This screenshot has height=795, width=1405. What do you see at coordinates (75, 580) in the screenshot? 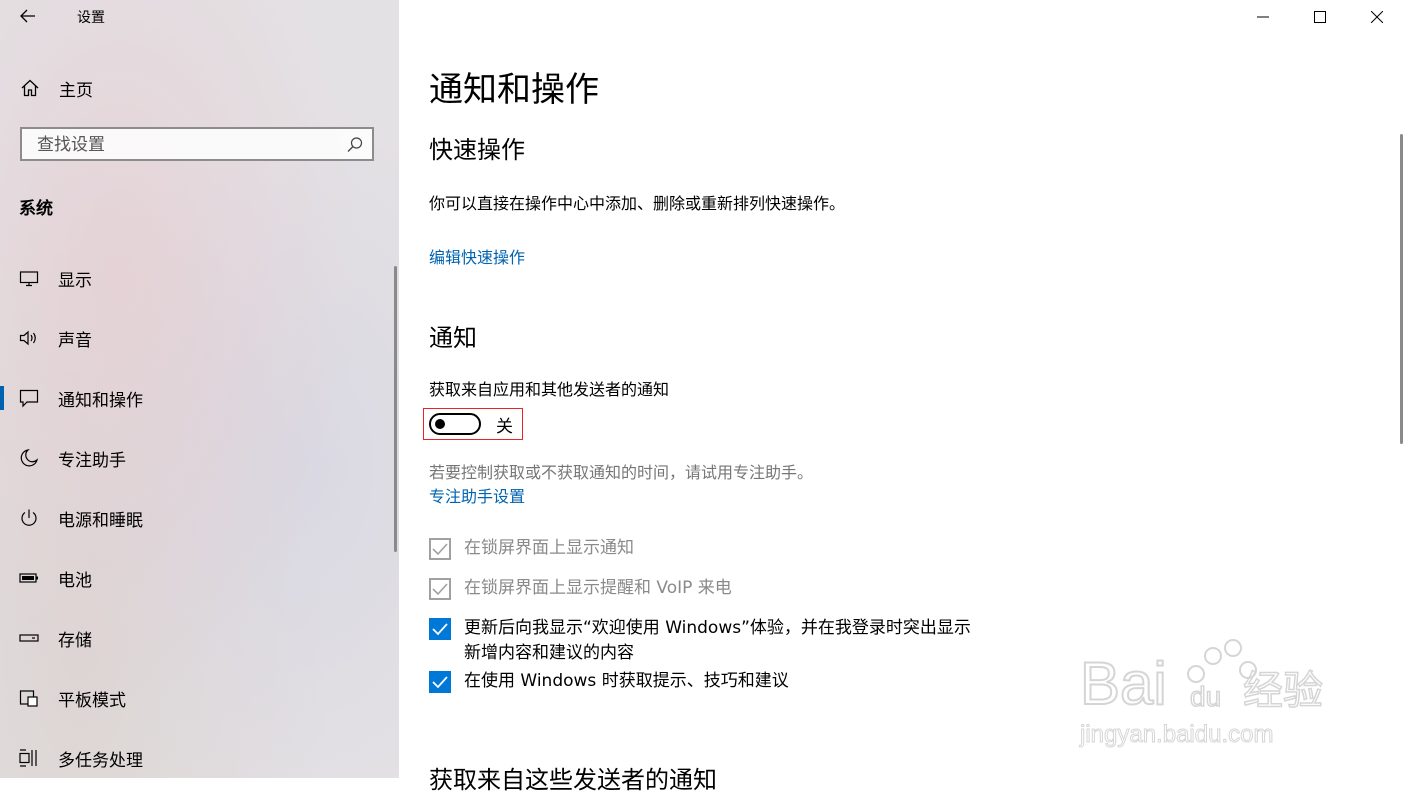
I see `sidebar-item-label: 电池` at bounding box center [75, 580].